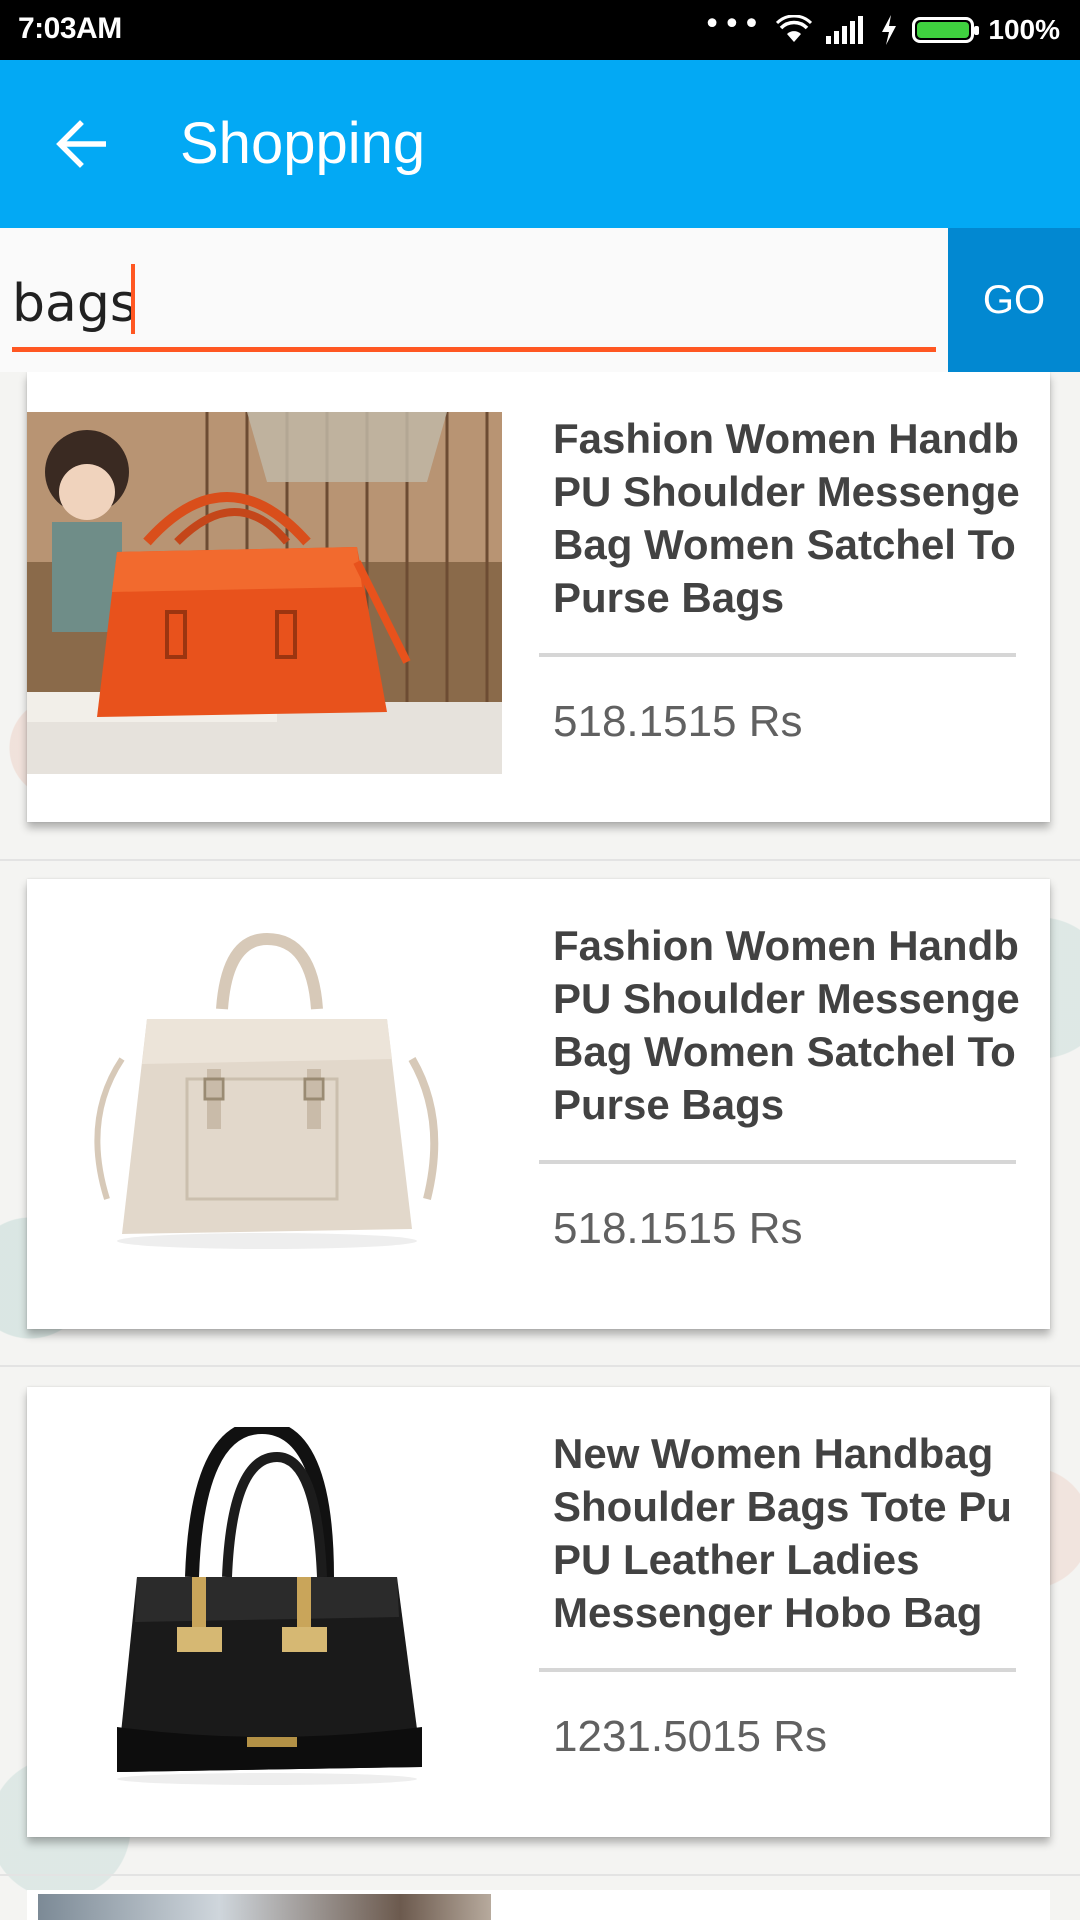 The height and width of the screenshot is (1920, 1080). I want to click on battery-percent: 100%, so click(1024, 29).